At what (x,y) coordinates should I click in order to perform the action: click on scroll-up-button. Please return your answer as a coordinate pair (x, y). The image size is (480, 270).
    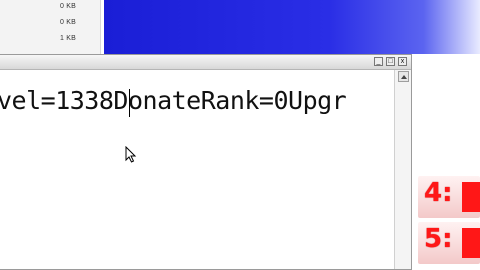
    Looking at the image, I should click on (403, 76).